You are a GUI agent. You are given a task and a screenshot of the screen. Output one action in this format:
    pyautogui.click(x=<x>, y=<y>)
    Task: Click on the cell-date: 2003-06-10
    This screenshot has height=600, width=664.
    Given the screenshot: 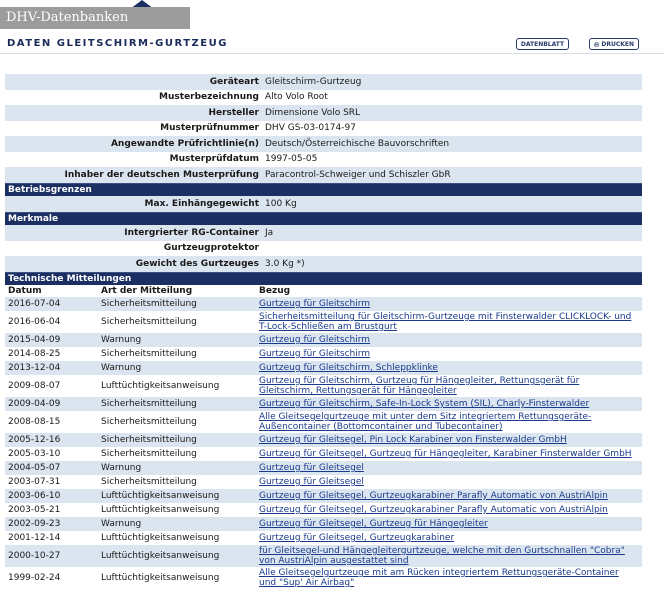 What is the action you would take?
    pyautogui.click(x=34, y=496)
    